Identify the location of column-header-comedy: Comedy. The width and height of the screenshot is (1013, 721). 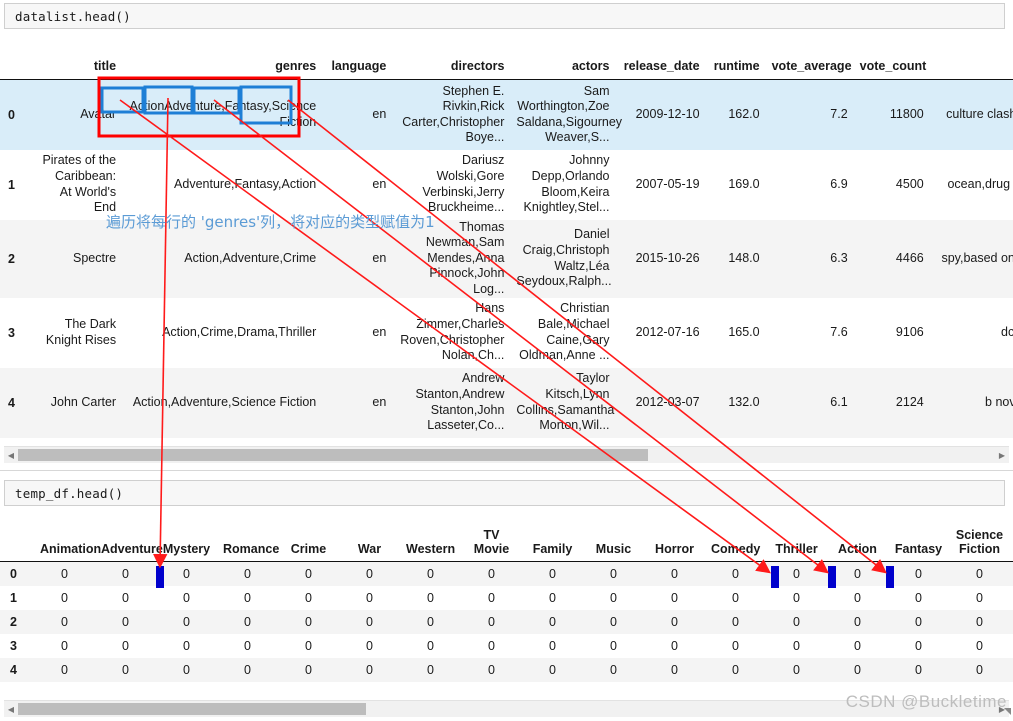
(735, 542).